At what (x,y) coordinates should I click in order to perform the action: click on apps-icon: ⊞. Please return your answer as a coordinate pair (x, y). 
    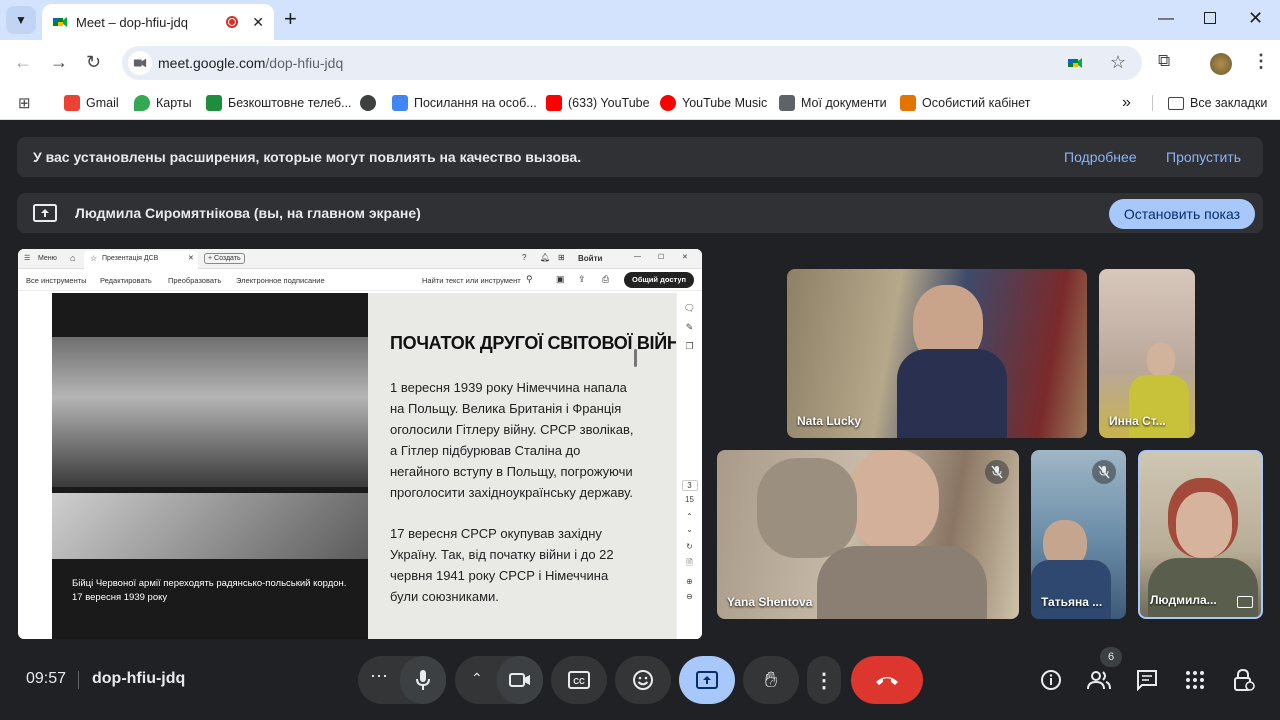
    Looking at the image, I should click on (561, 257).